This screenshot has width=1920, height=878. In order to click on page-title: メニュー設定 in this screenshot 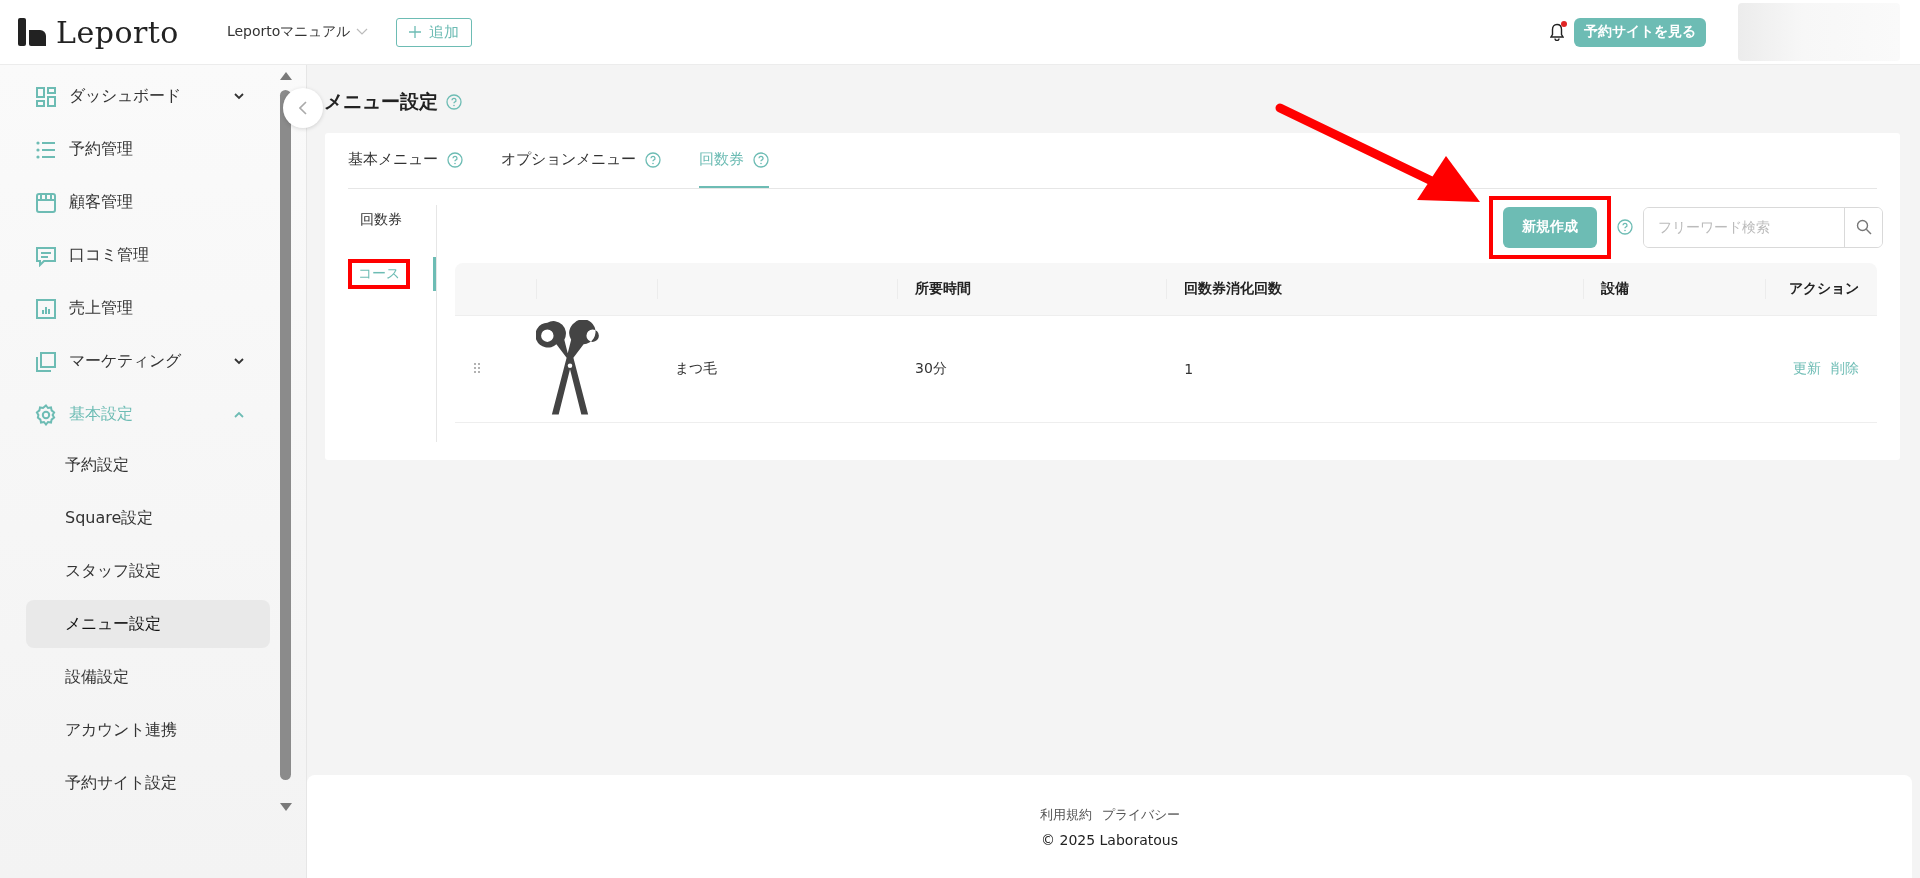, I will do `click(381, 101)`.